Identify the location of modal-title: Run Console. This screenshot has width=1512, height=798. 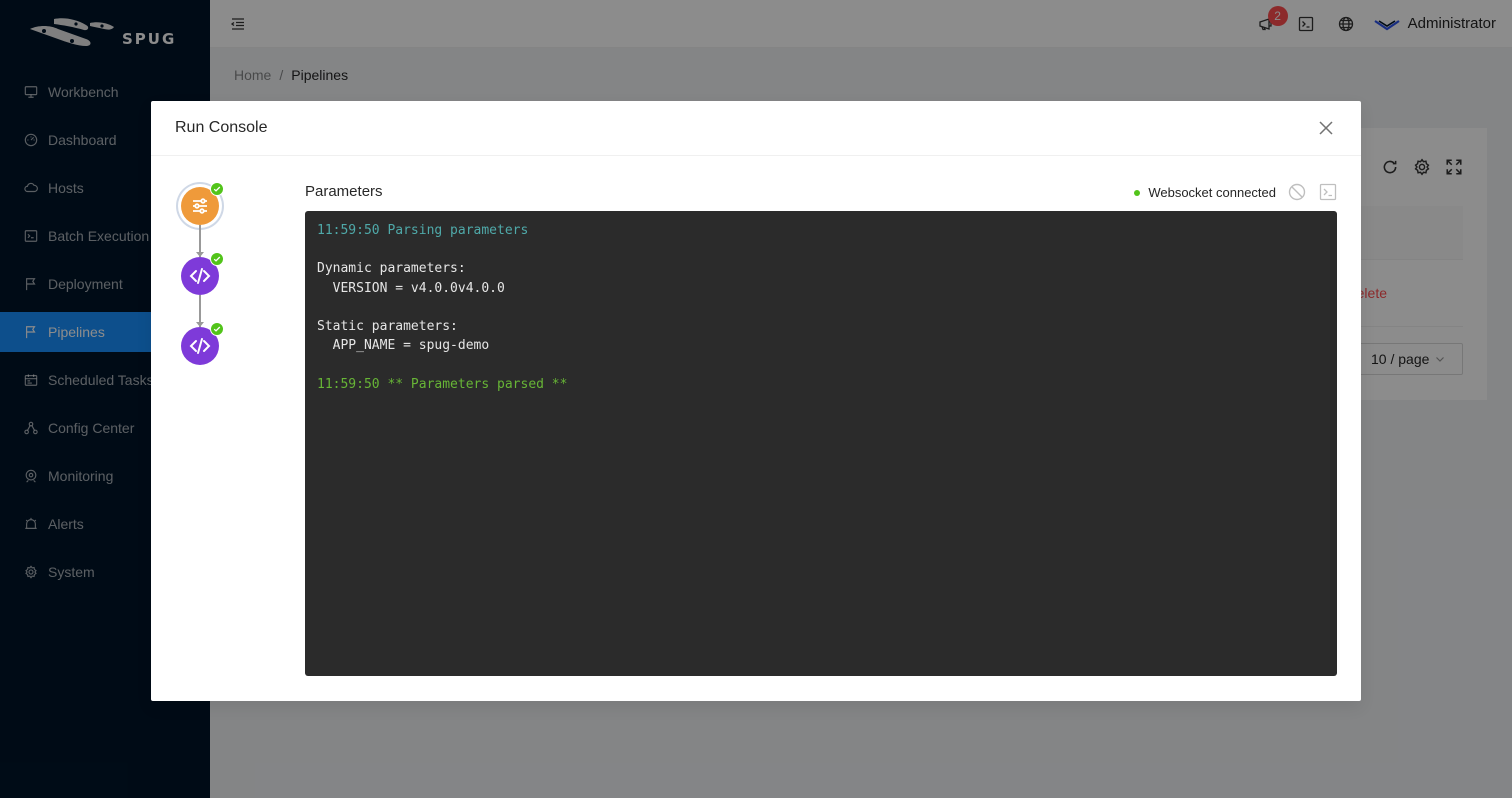
(221, 127).